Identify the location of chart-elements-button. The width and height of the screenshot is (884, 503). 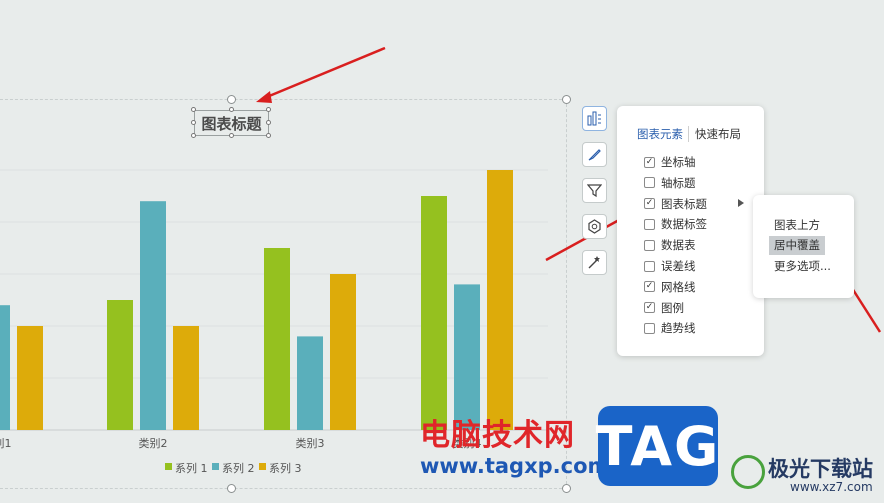
(594, 118).